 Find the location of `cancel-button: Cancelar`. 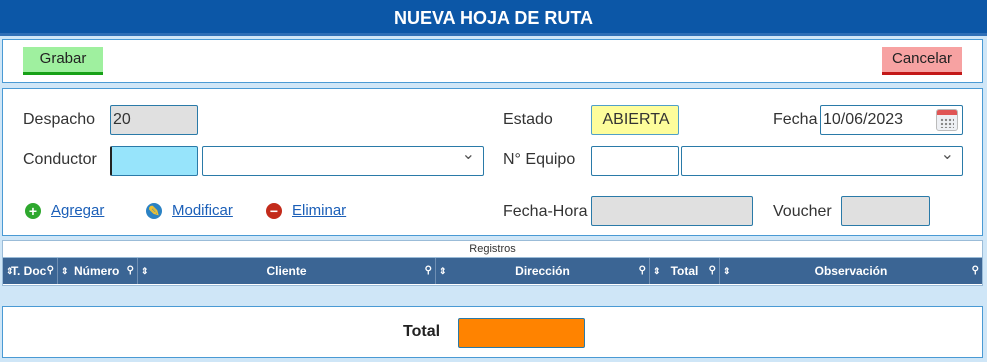

cancel-button: Cancelar is located at coordinates (922, 61).